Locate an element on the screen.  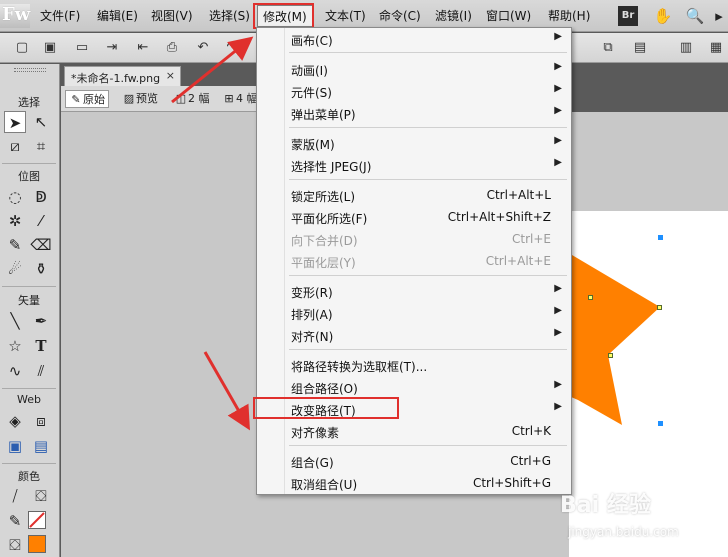
arrow-to-alter-path is located at coordinates (226, 391).